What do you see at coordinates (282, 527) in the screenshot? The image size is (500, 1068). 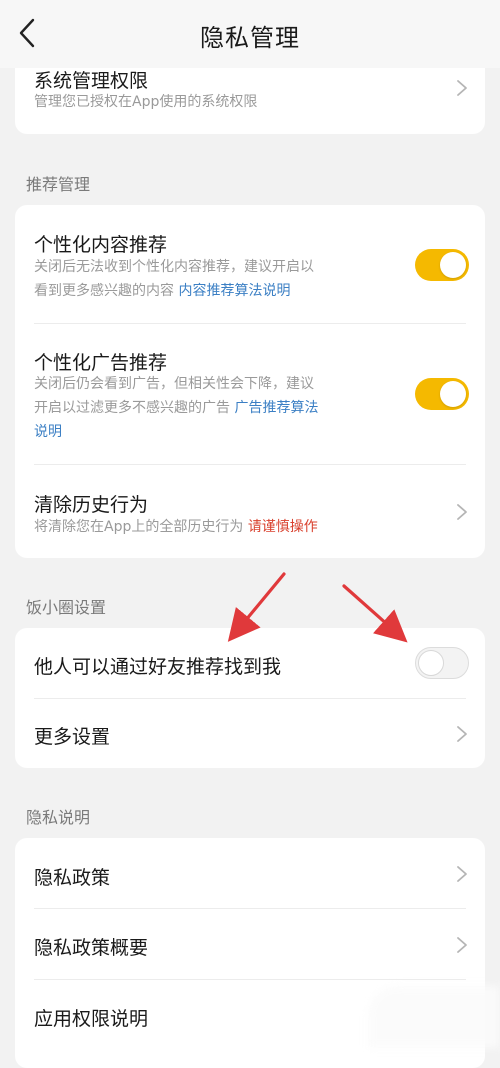 I see `clear-history-warning: 请谨慎操作` at bounding box center [282, 527].